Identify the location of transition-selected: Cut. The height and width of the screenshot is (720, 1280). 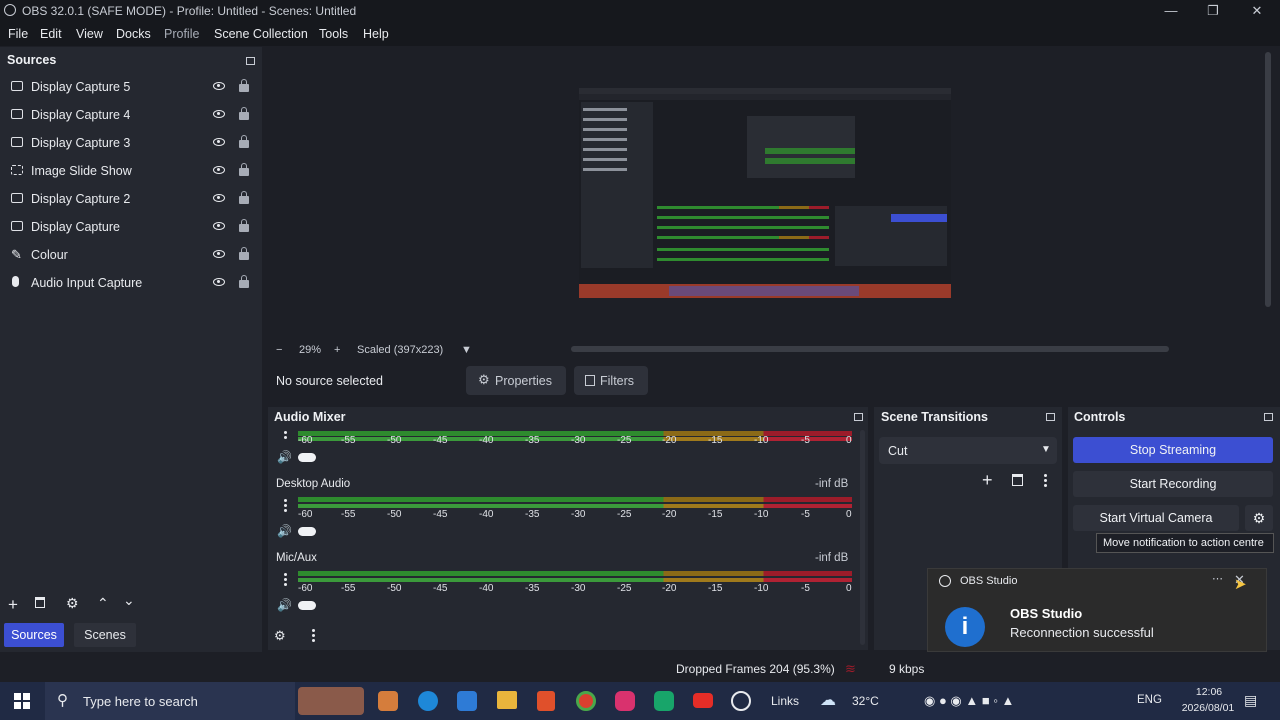
(898, 451).